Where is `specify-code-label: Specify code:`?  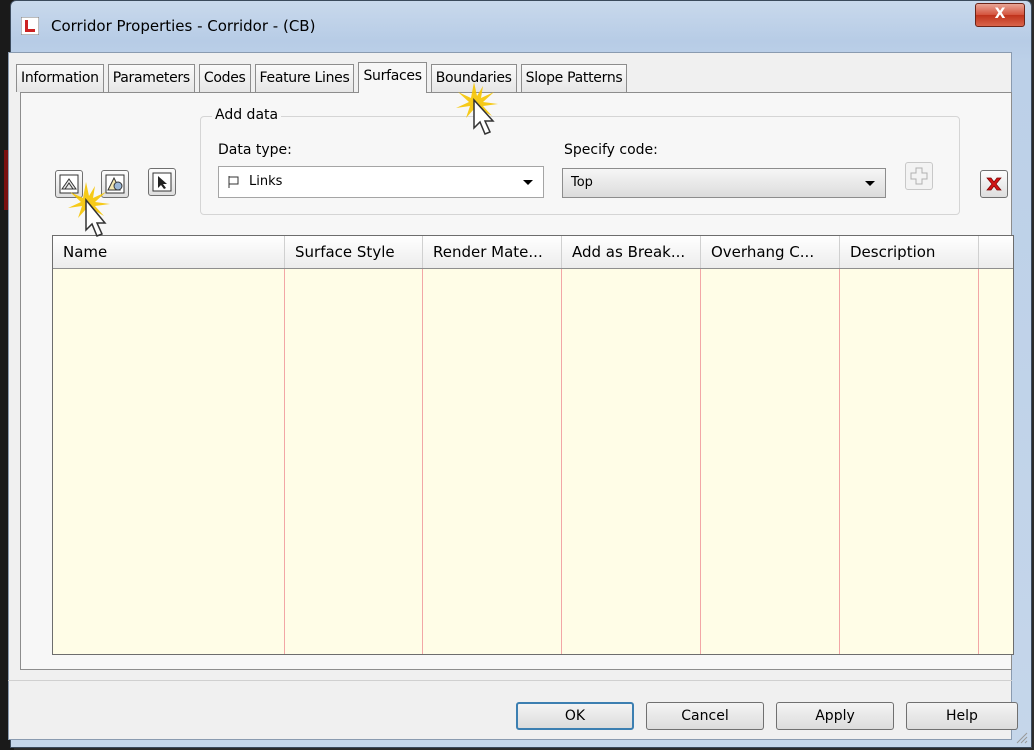 specify-code-label: Specify code: is located at coordinates (611, 150).